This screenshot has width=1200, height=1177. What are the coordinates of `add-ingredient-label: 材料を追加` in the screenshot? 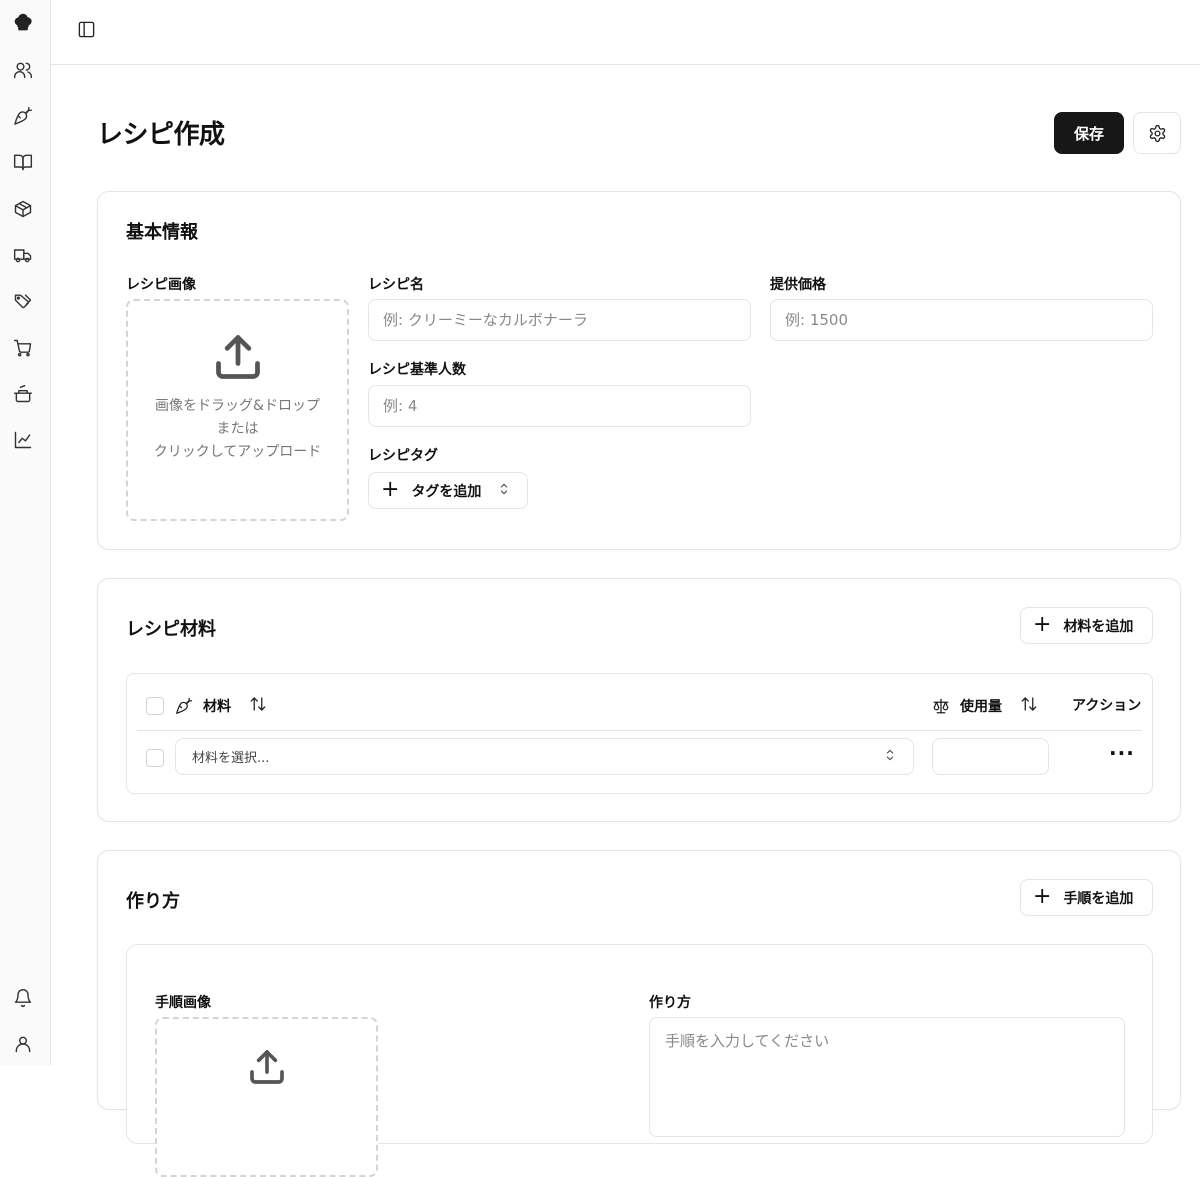 It's located at (1098, 626).